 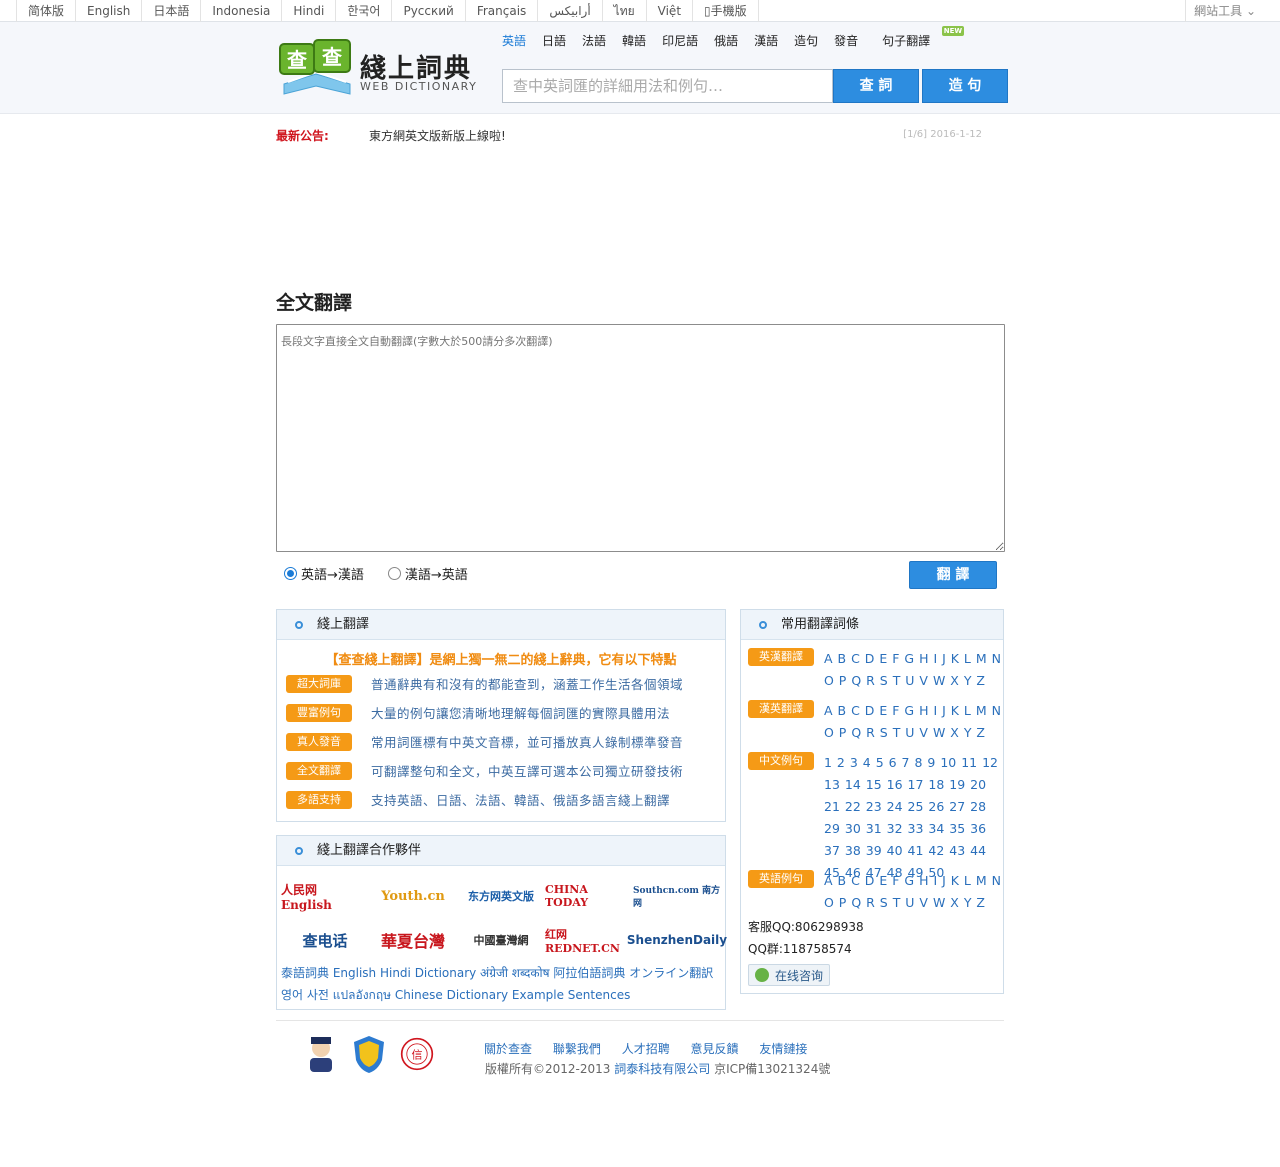 I want to click on lang-mobile: ▯手機版, so click(x=725, y=11).